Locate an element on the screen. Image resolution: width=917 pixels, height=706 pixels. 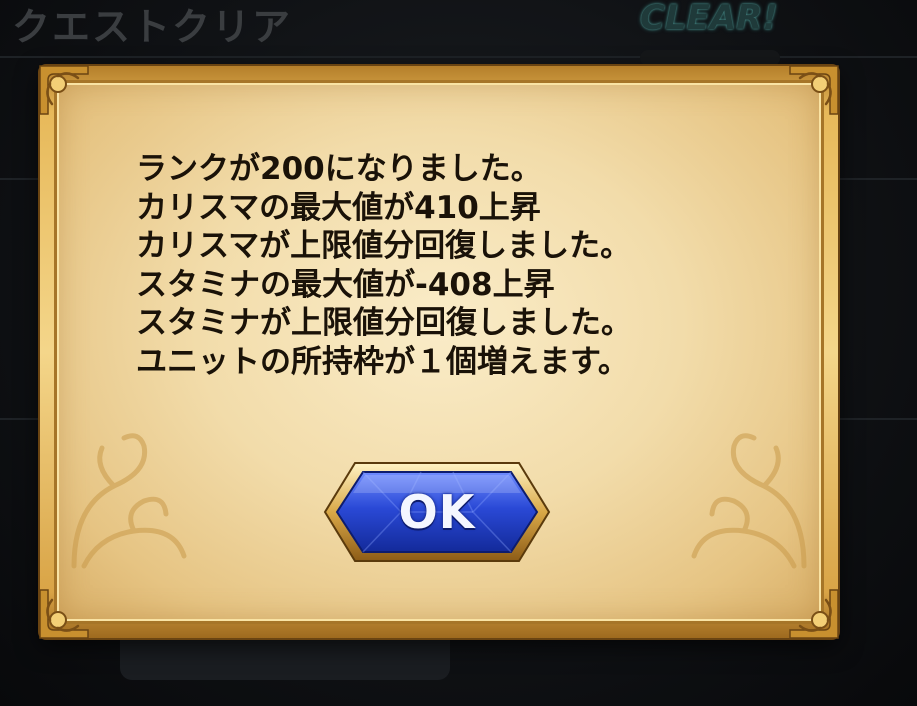
screen-title: クエストクリア is located at coordinates (152, 27).